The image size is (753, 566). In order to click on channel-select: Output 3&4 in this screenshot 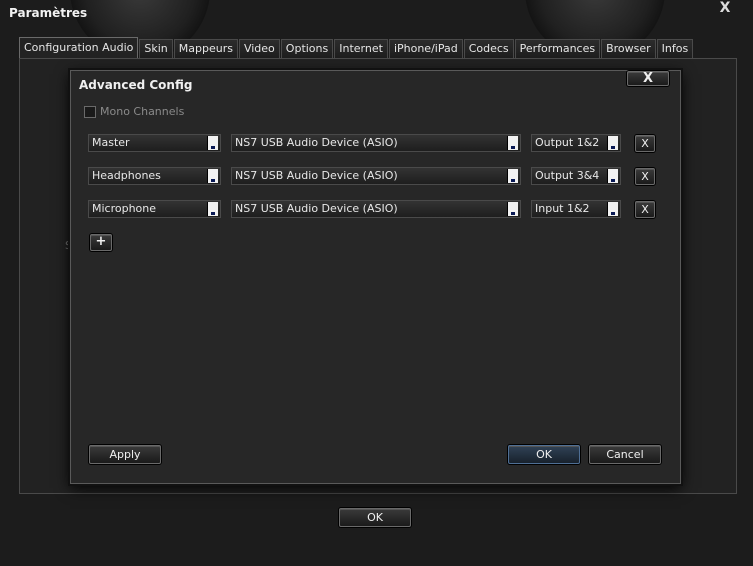, I will do `click(576, 176)`.